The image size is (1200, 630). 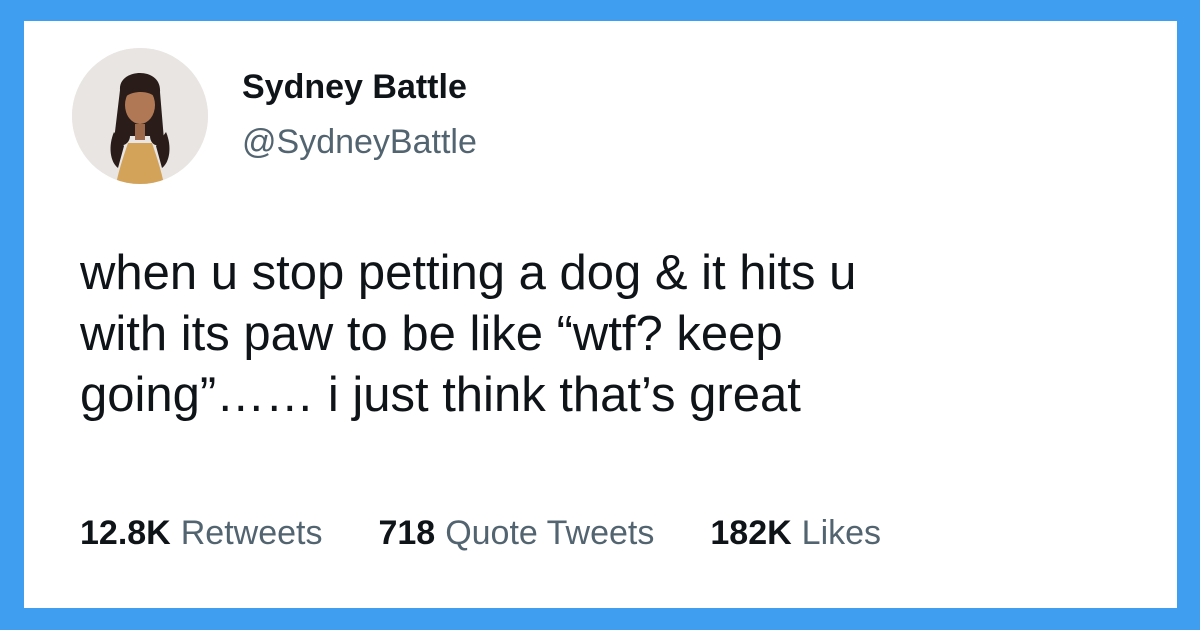 I want to click on retweets-stat: 12.8K Retweets, so click(x=201, y=533).